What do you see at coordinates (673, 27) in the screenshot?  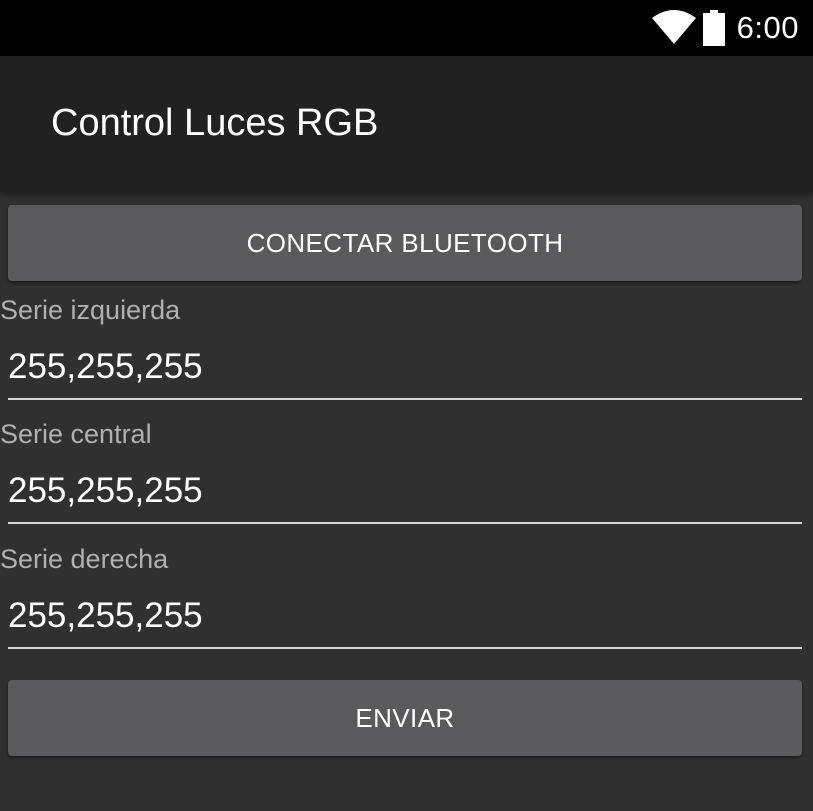 I see `wifi-icon` at bounding box center [673, 27].